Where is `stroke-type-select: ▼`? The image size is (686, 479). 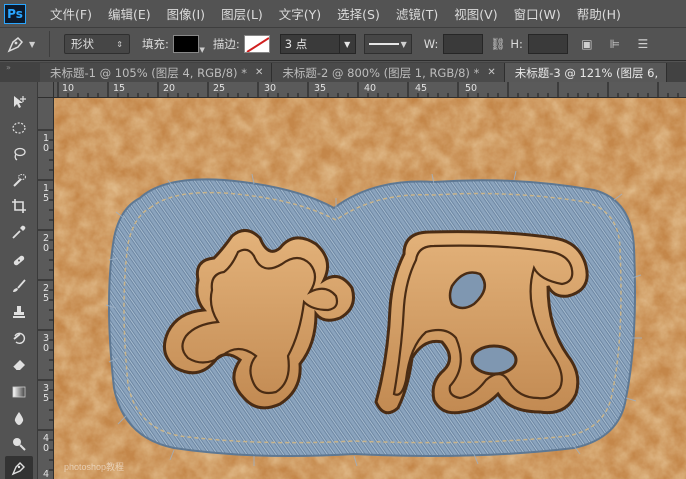
stroke-type-select: ▼ is located at coordinates (387, 44).